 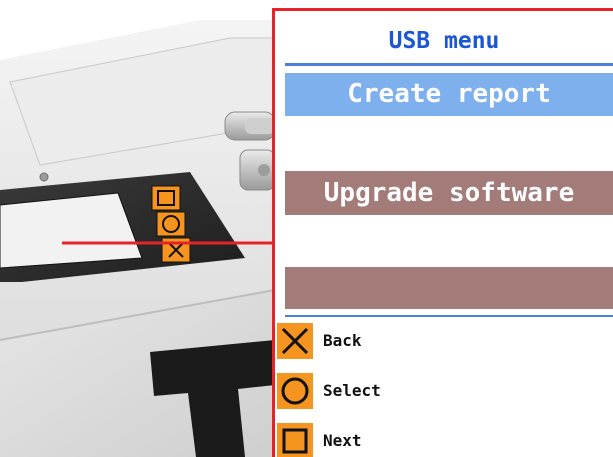 I want to click on cross-icon, so click(x=295, y=341).